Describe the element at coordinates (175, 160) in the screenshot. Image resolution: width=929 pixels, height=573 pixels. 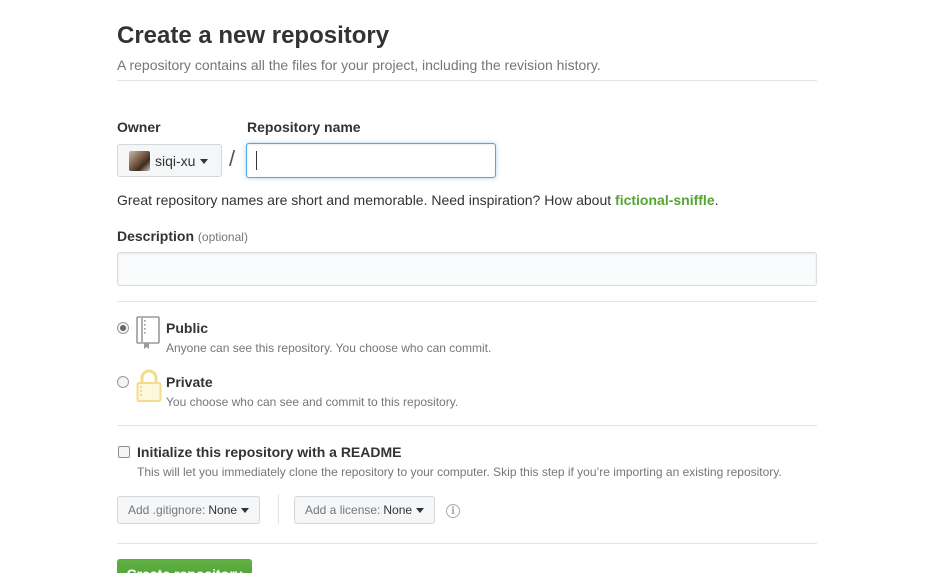
I see `owner-name: siqi-xu` at that location.